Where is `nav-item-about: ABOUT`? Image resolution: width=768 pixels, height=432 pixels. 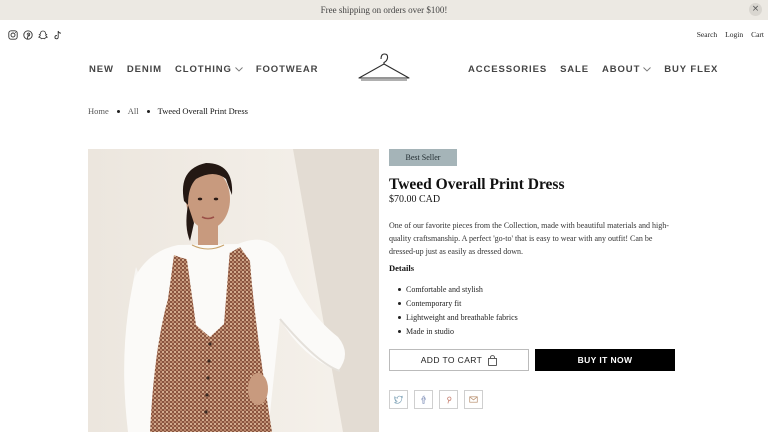 nav-item-about: ABOUT is located at coordinates (627, 69).